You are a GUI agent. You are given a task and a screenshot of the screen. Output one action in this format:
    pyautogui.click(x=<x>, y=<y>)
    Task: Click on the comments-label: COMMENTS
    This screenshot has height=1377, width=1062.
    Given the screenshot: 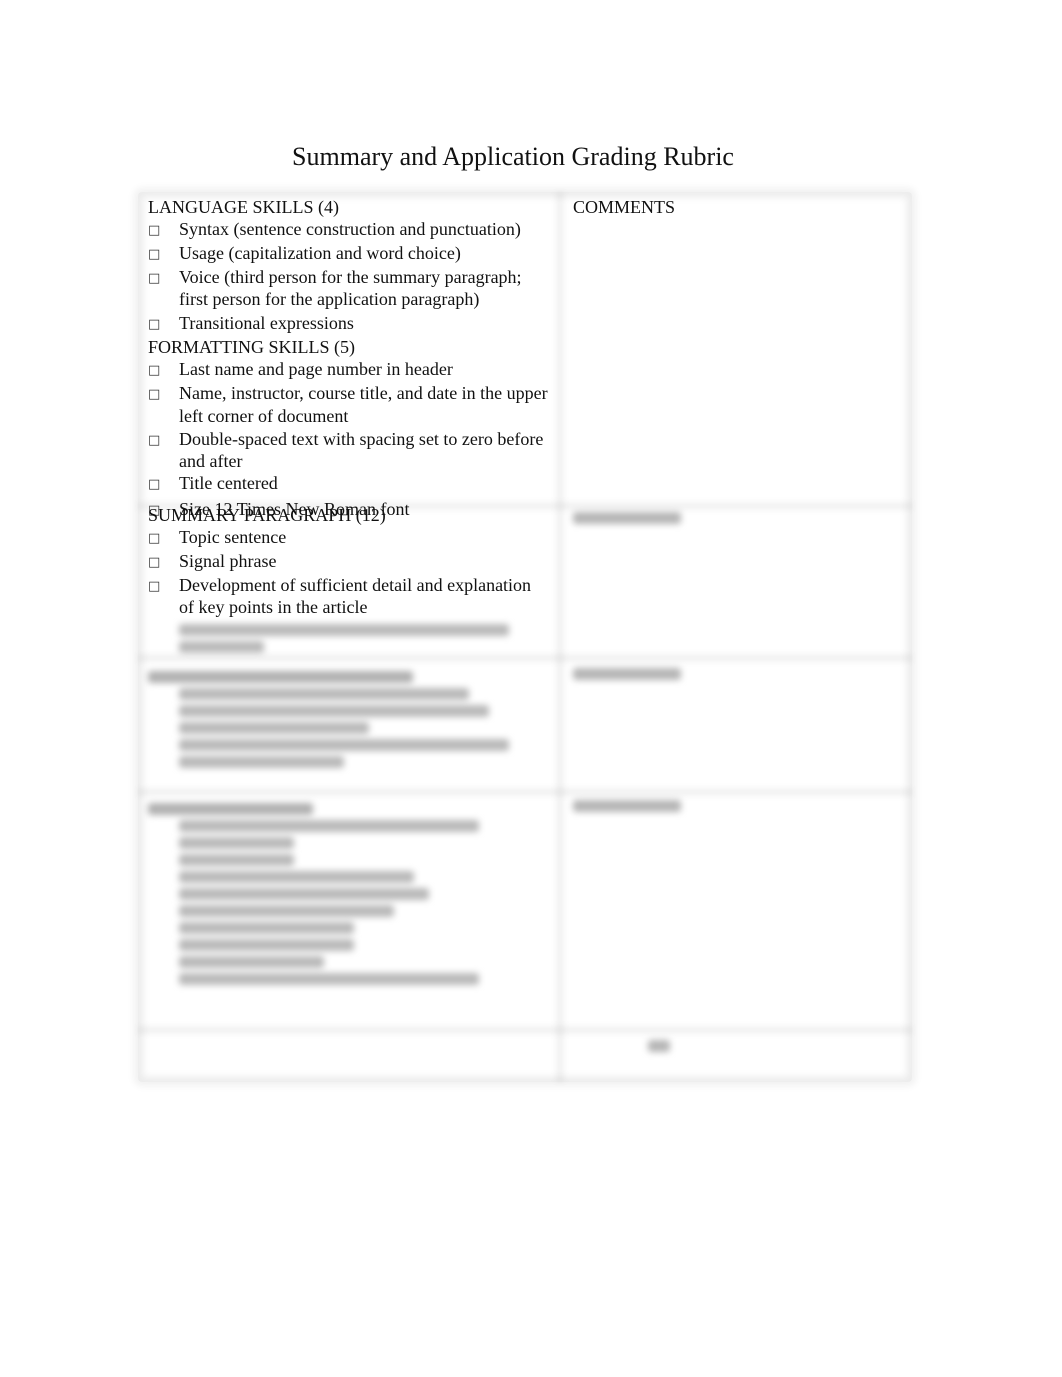 What is the action you would take?
    pyautogui.click(x=624, y=207)
    